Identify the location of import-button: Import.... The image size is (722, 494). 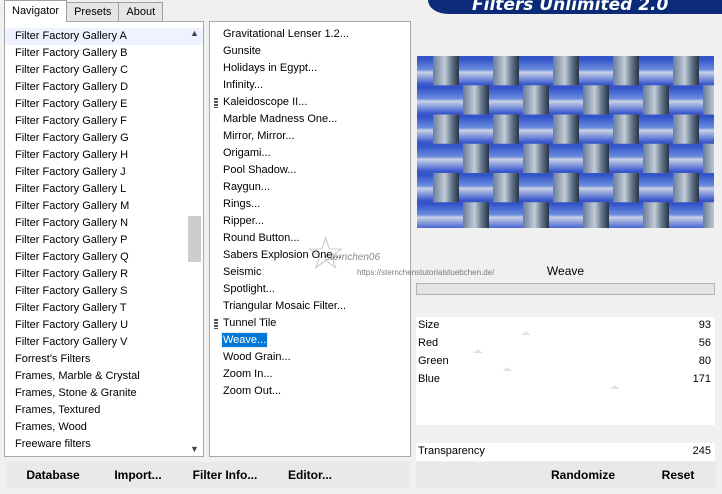
(138, 475).